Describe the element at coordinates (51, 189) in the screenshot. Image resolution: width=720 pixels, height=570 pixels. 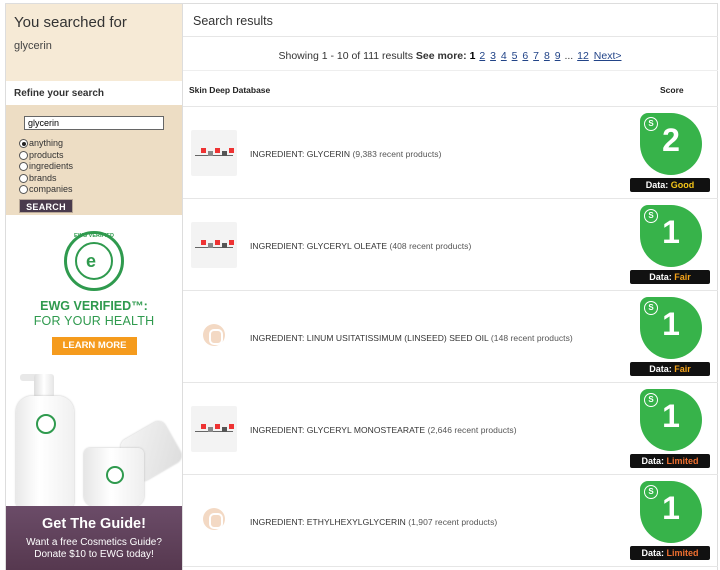
I see `refine-option-label: companies` at that location.